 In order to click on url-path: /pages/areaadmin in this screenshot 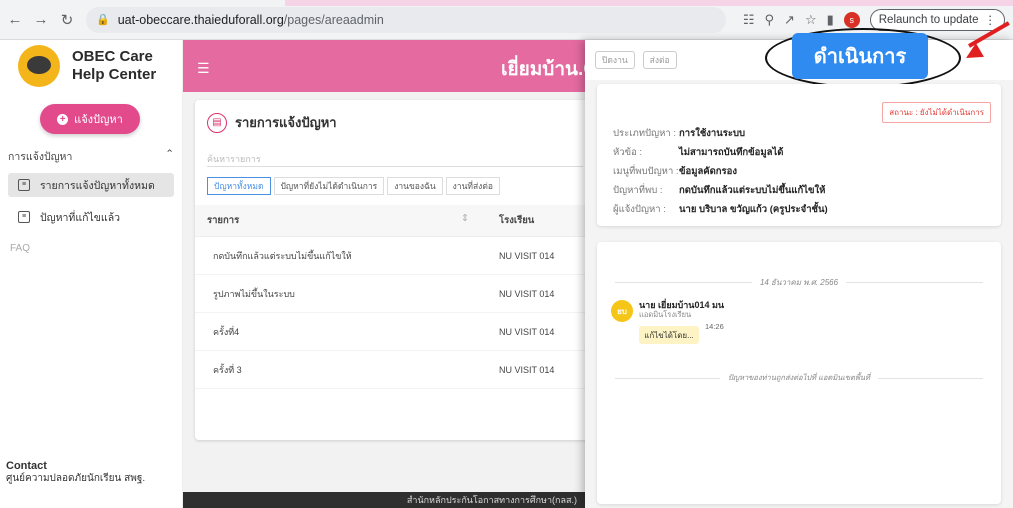, I will do `click(333, 19)`.